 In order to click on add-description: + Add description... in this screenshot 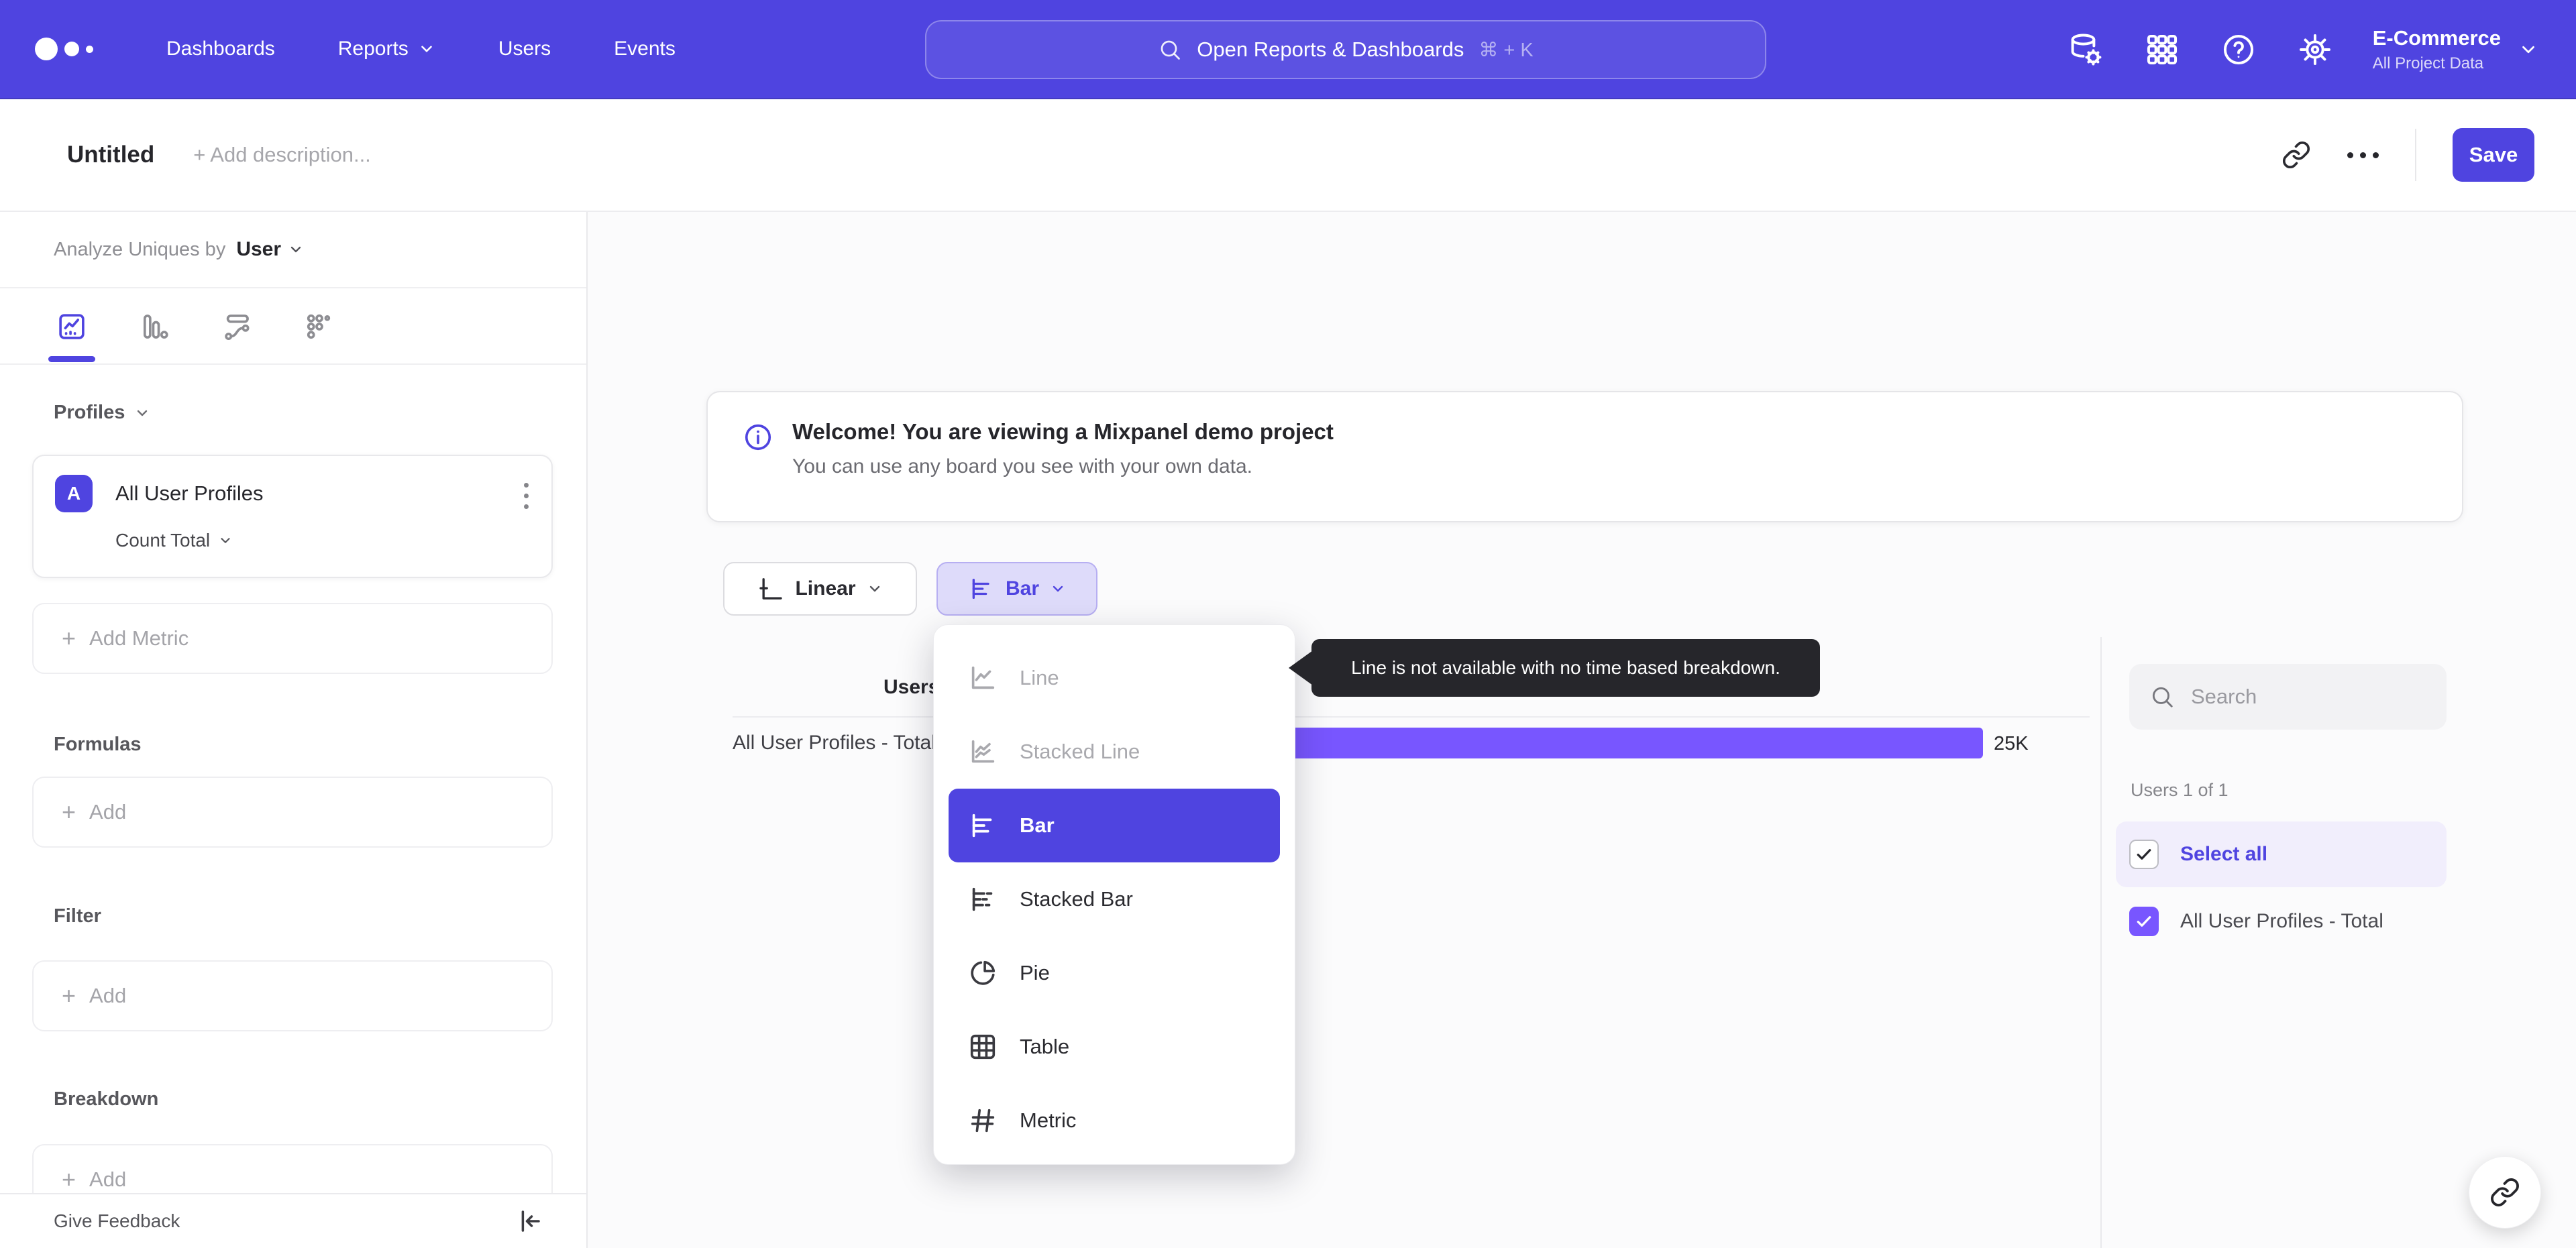, I will do `click(282, 155)`.